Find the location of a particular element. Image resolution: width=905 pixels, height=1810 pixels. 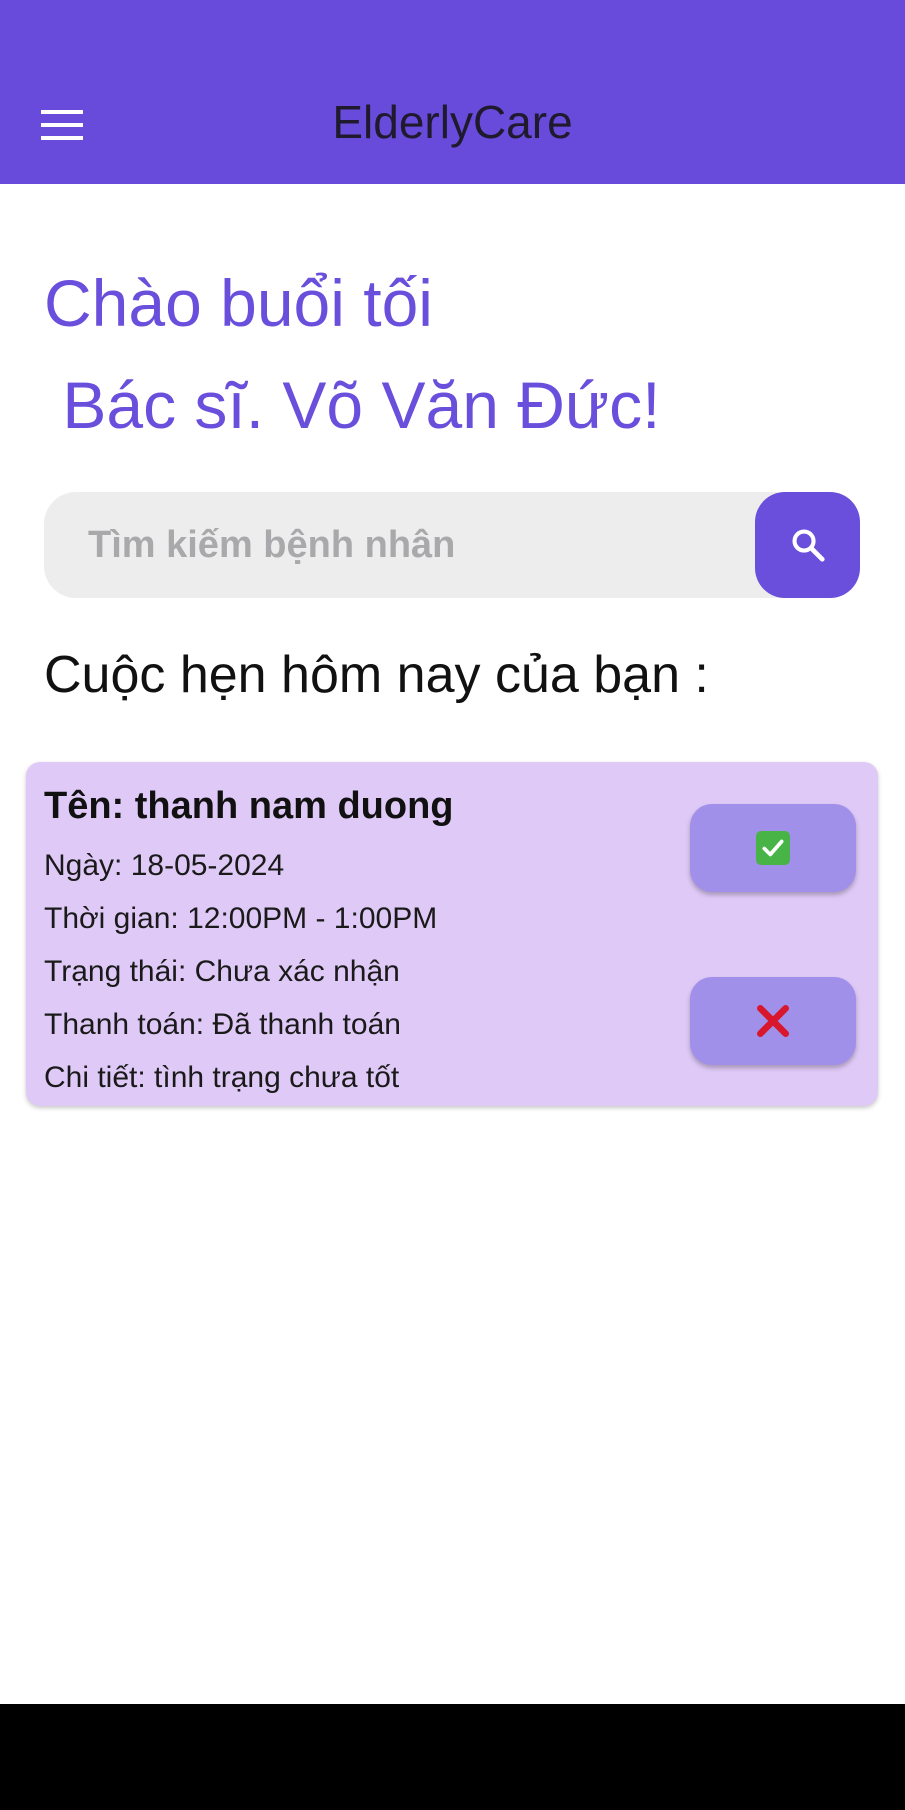

appointment-time: Thời gian: 12:00PM - 1:00PM is located at coordinates (241, 918).